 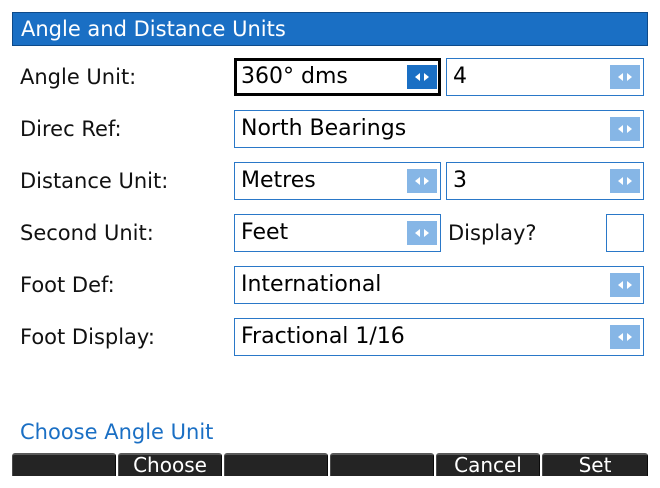 I want to click on angle-unit-select: 360° dms, so click(x=337, y=77).